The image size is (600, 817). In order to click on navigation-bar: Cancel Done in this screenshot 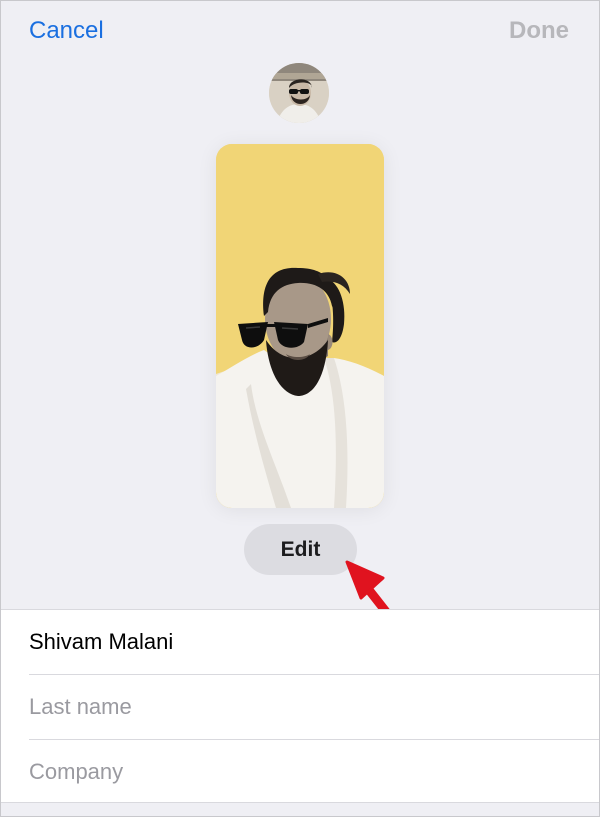, I will do `click(300, 31)`.